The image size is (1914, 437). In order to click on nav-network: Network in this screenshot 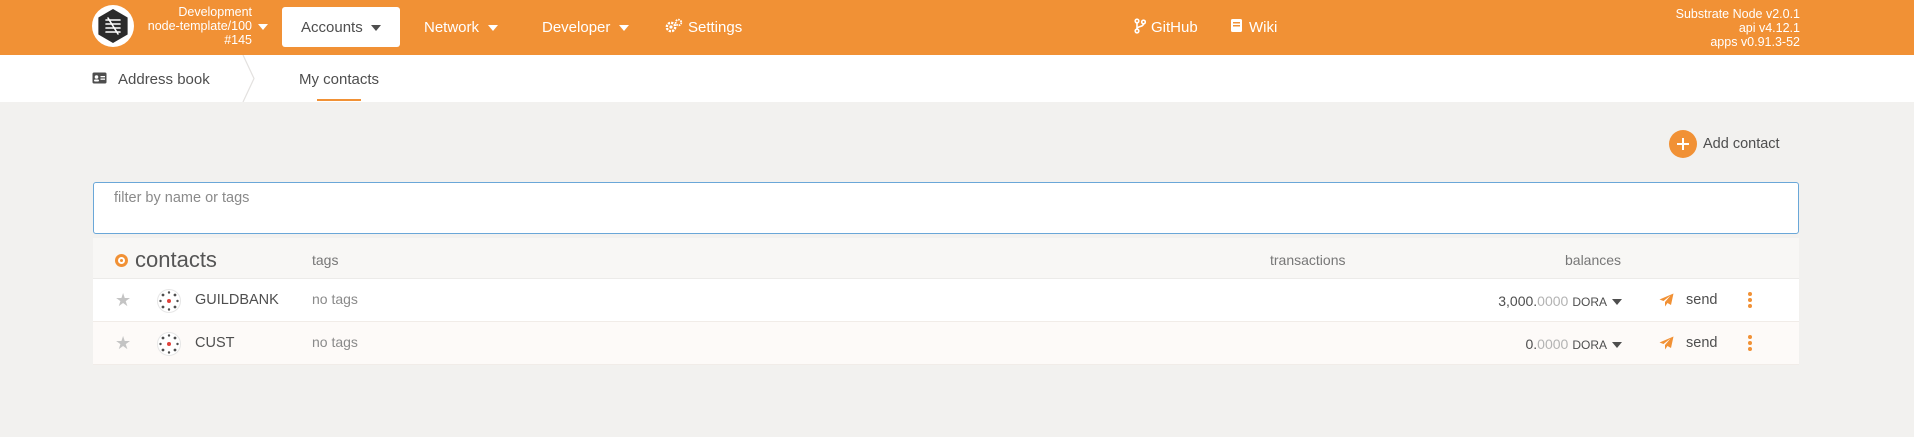, I will do `click(461, 27)`.